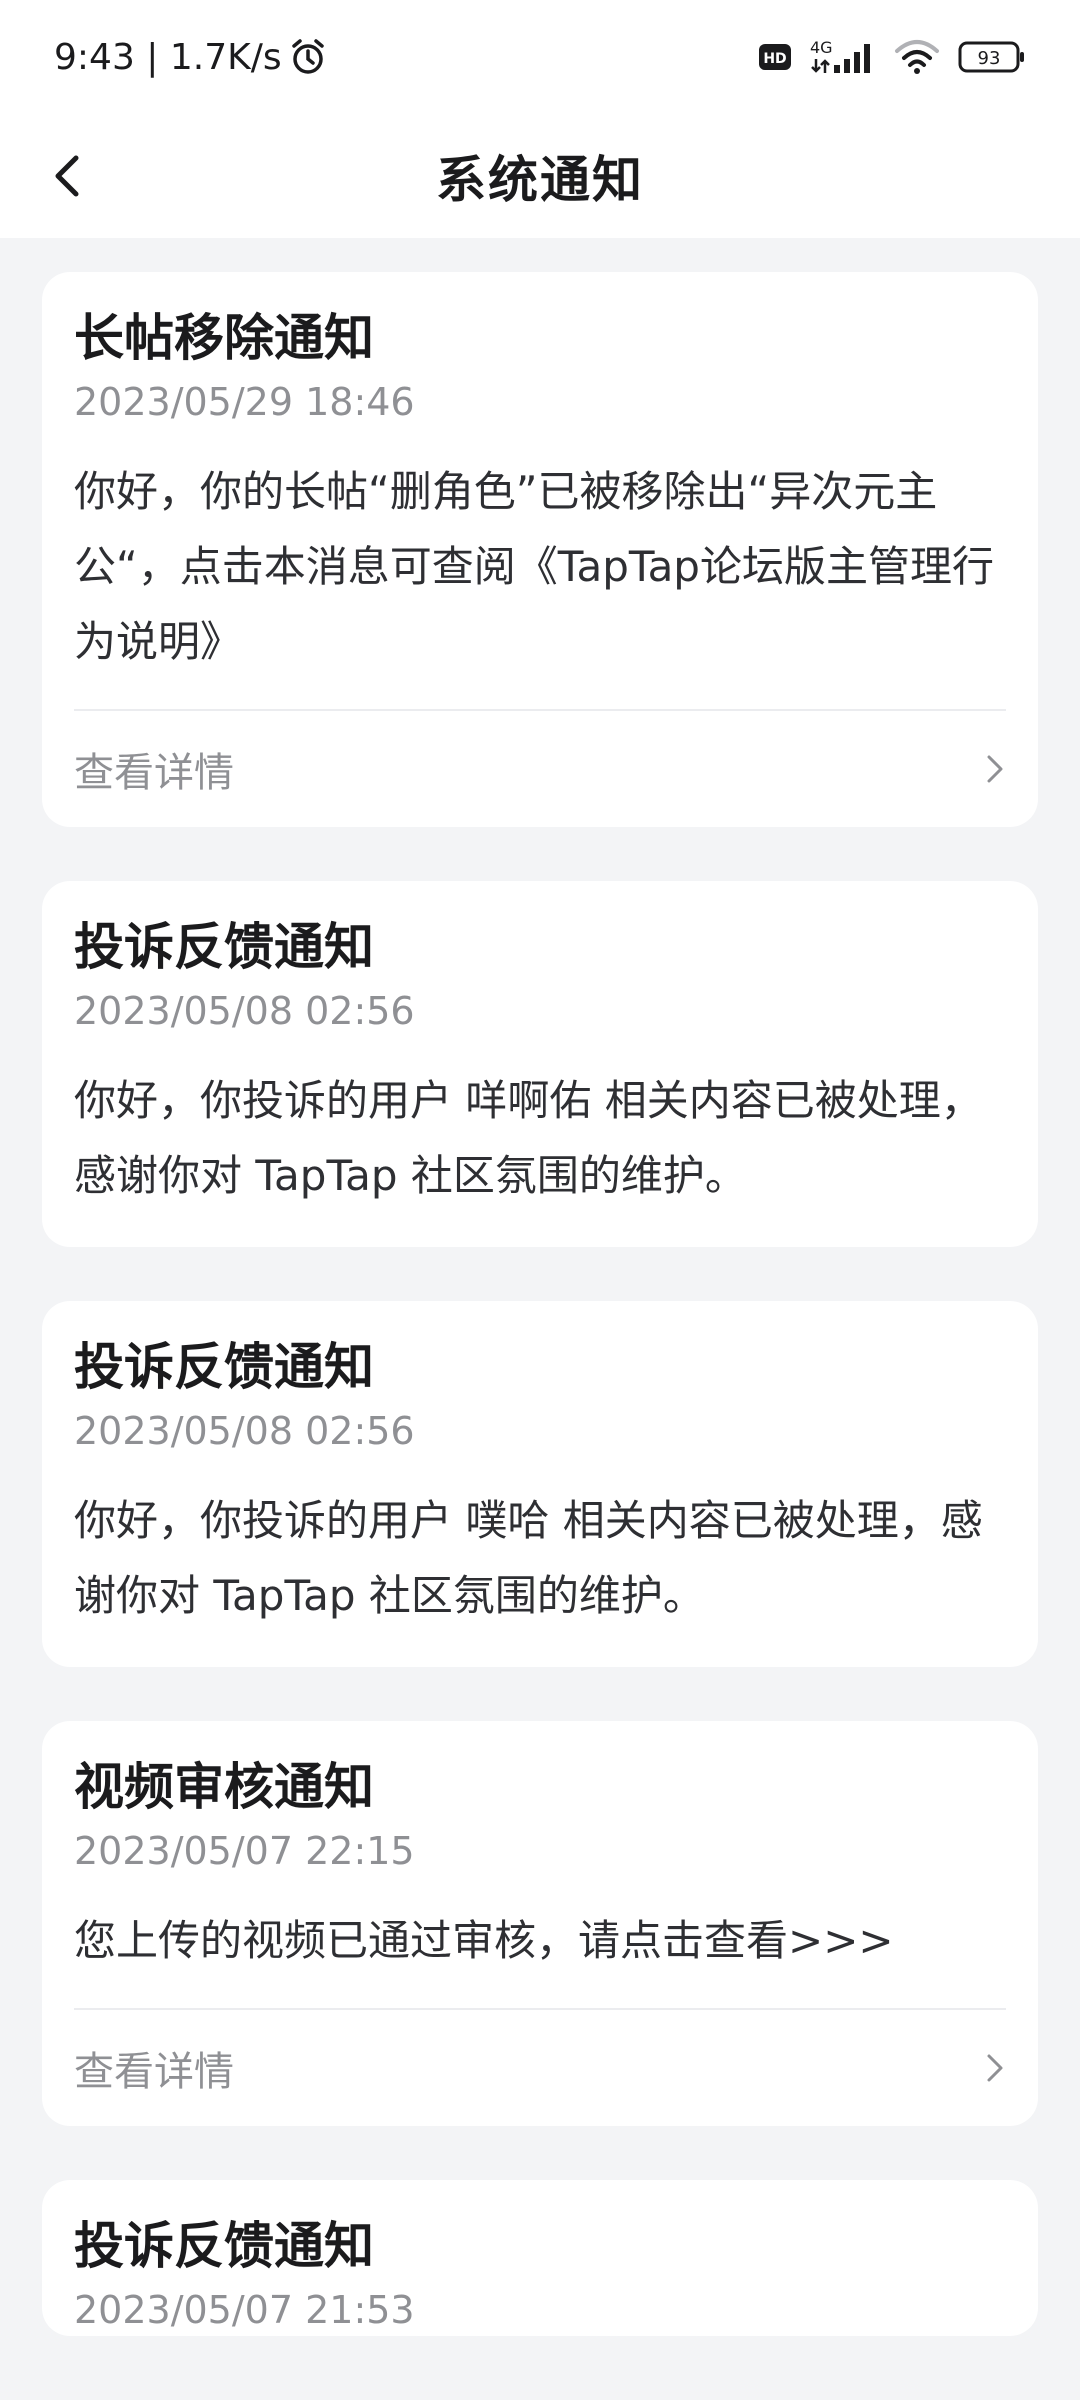 Image resolution: width=1080 pixels, height=2400 pixels. What do you see at coordinates (484, 1940) in the screenshot?
I see `notification-body: 您上传的视频已通过审核，请点击查看>>>` at bounding box center [484, 1940].